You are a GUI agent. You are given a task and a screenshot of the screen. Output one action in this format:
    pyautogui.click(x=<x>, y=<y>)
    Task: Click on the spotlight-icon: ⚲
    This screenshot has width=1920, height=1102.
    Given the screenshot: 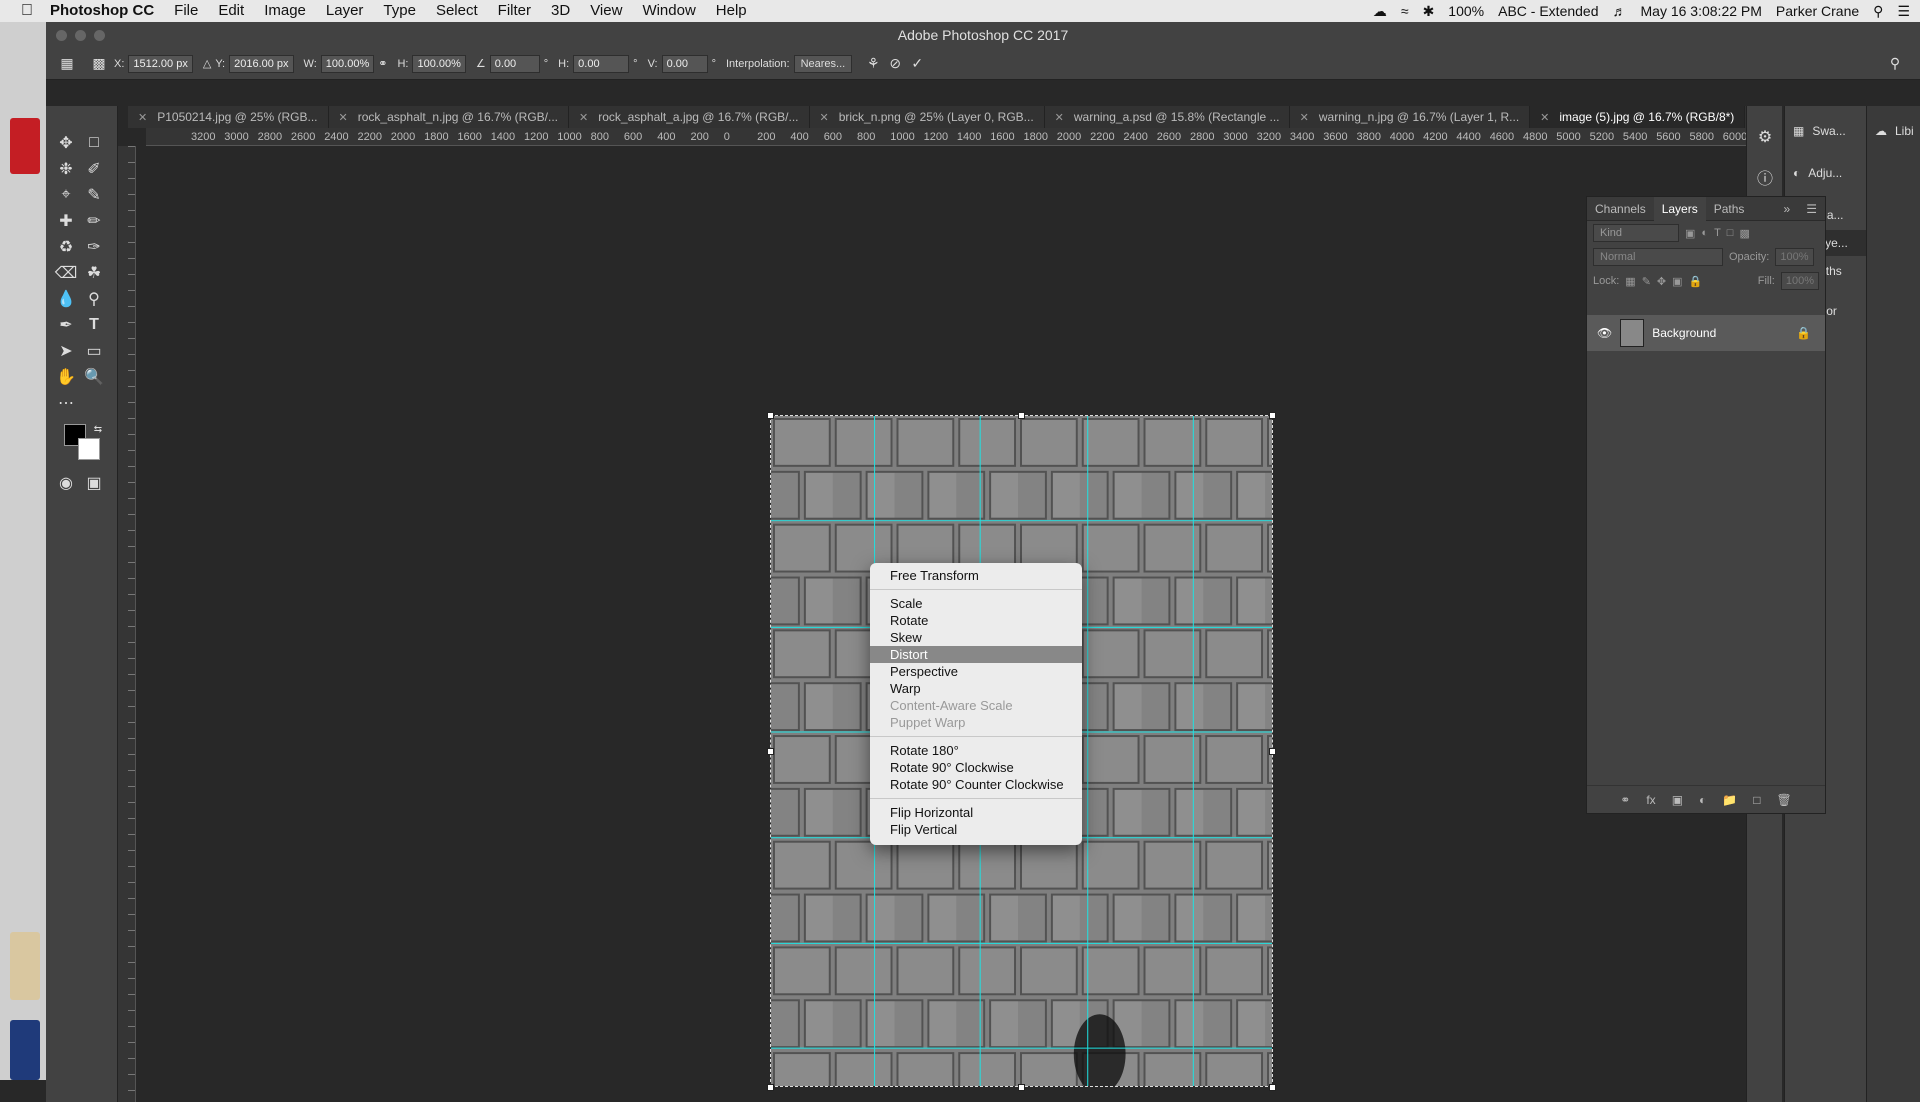 What is the action you would take?
    pyautogui.click(x=1878, y=11)
    